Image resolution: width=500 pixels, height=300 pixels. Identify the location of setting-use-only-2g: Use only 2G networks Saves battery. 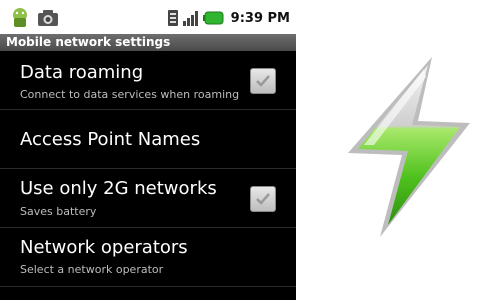
(148, 199).